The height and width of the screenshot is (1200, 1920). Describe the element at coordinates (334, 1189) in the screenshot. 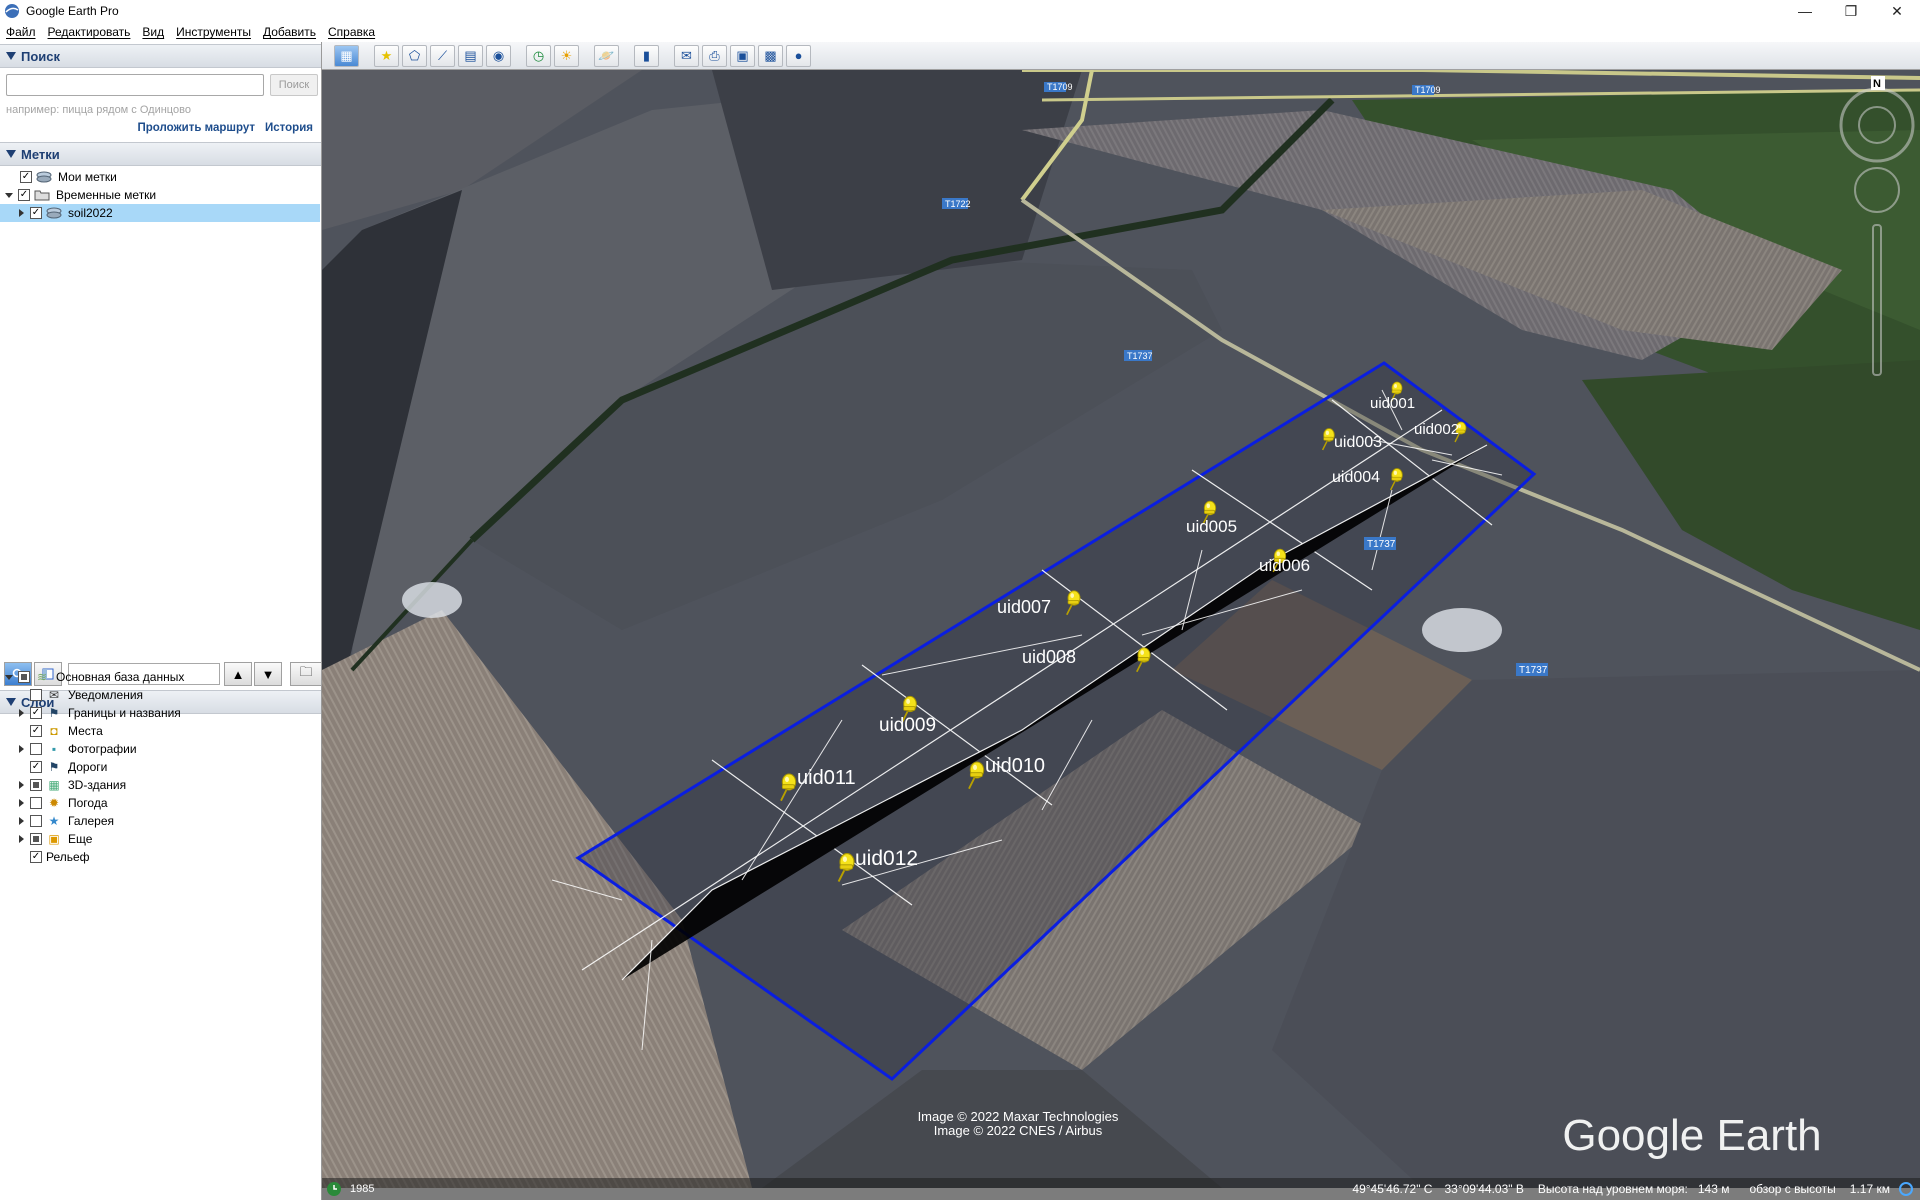

I see `historical-imagery-icon` at that location.